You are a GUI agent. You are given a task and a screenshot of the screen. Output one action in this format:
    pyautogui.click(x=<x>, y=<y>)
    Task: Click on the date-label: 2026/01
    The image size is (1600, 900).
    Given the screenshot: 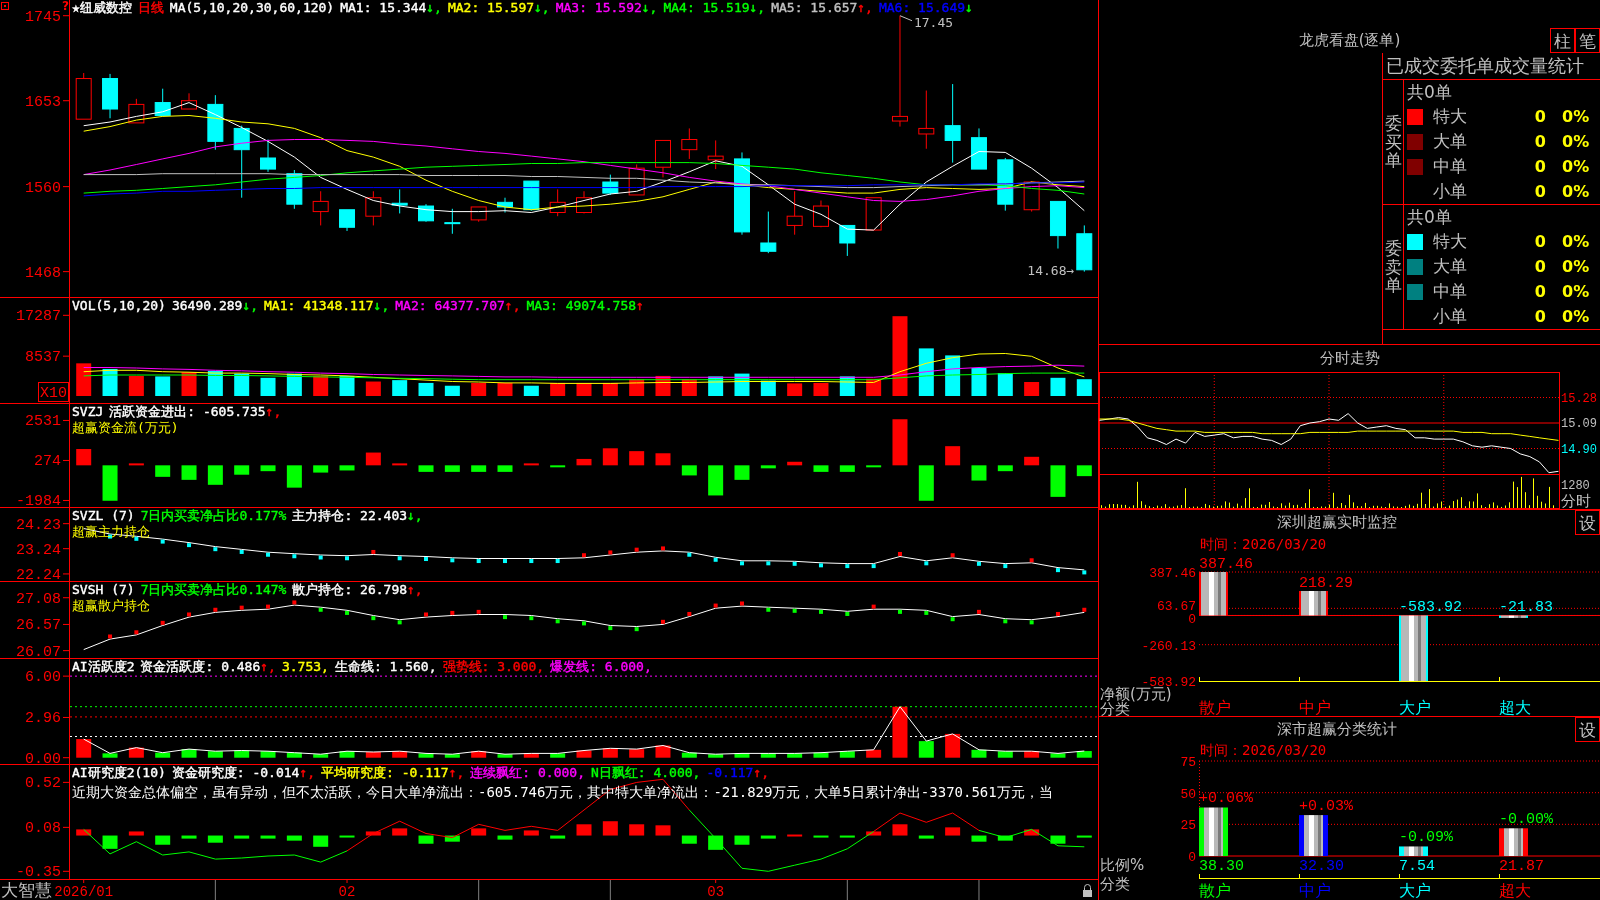 What is the action you would take?
    pyautogui.click(x=84, y=892)
    